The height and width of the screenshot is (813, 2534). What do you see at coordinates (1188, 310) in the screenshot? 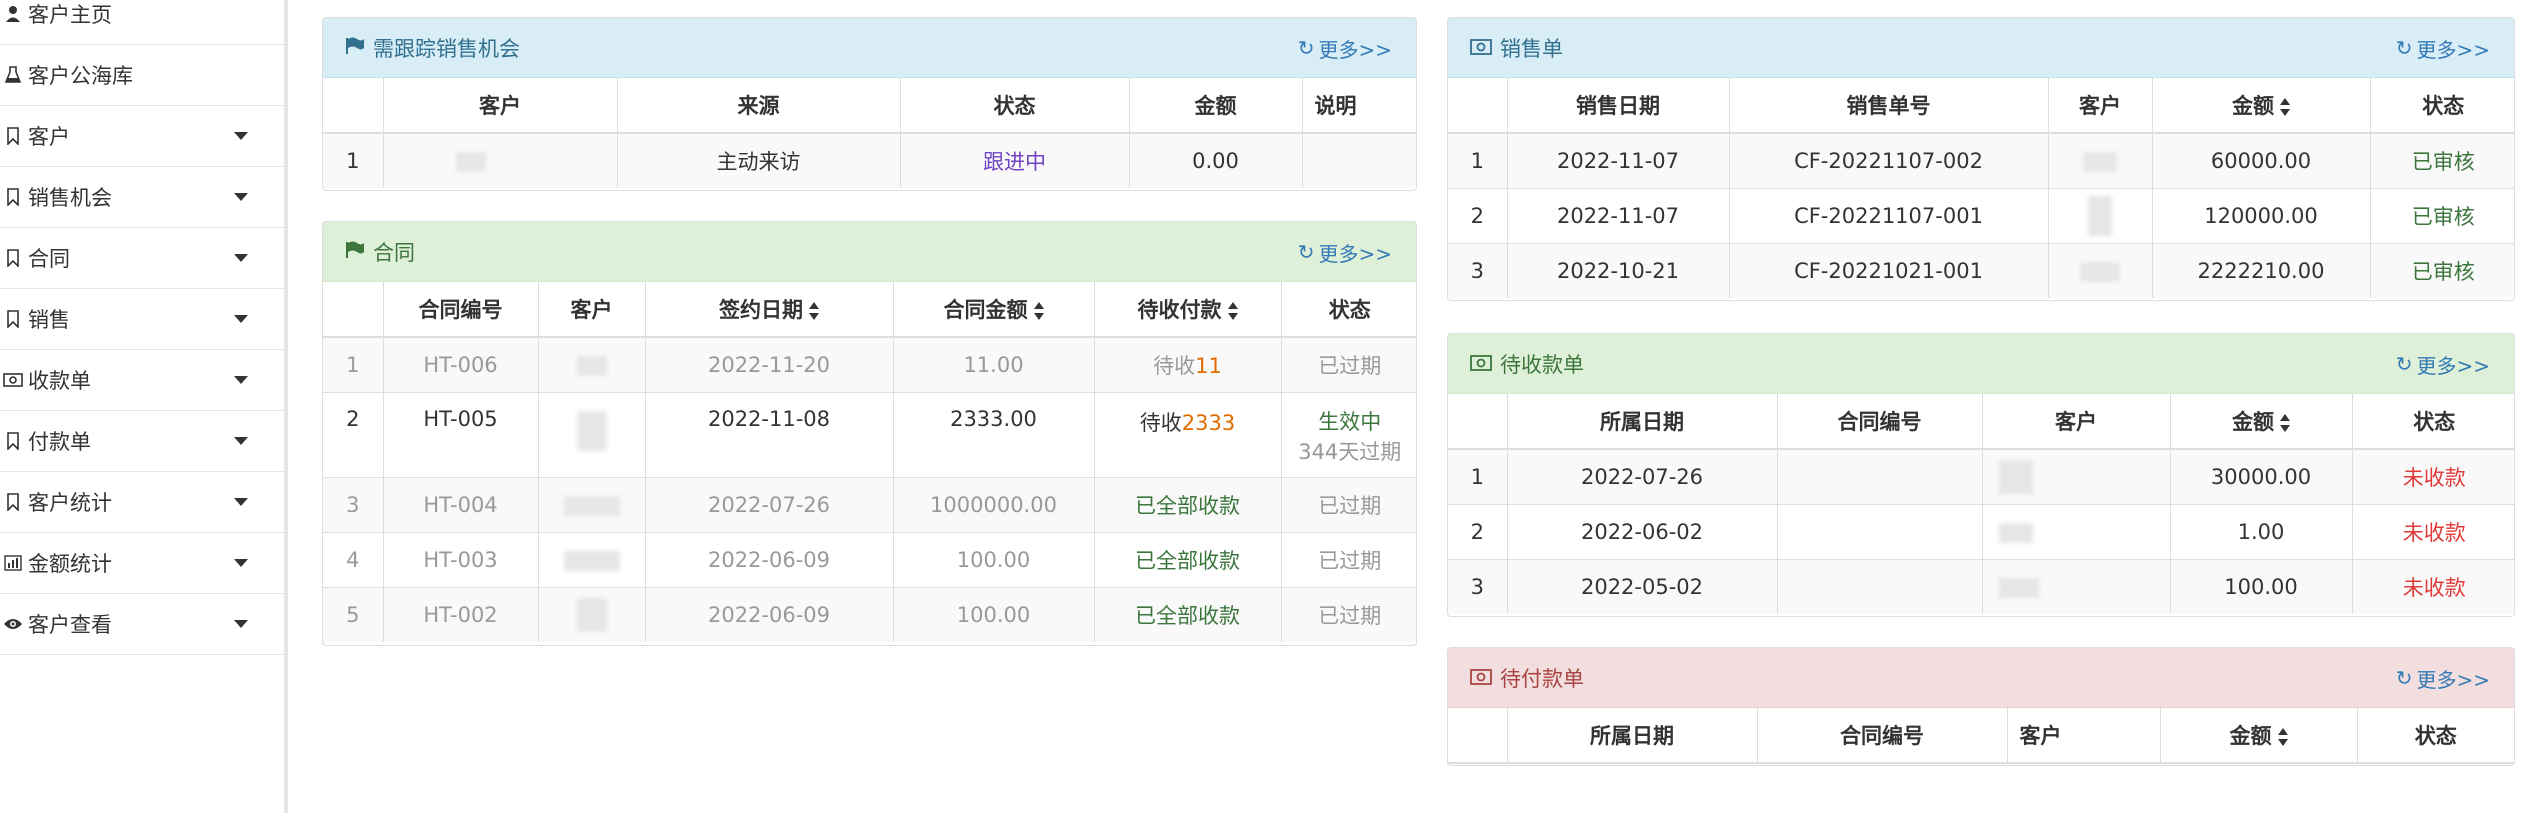
I see `column-header-sortable: 待收付款` at bounding box center [1188, 310].